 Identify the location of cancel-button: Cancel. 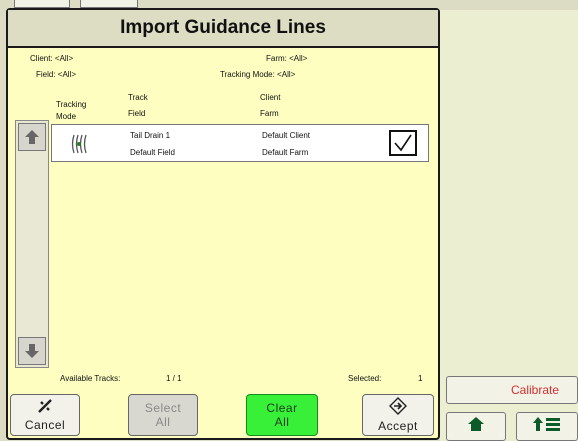
(45, 415).